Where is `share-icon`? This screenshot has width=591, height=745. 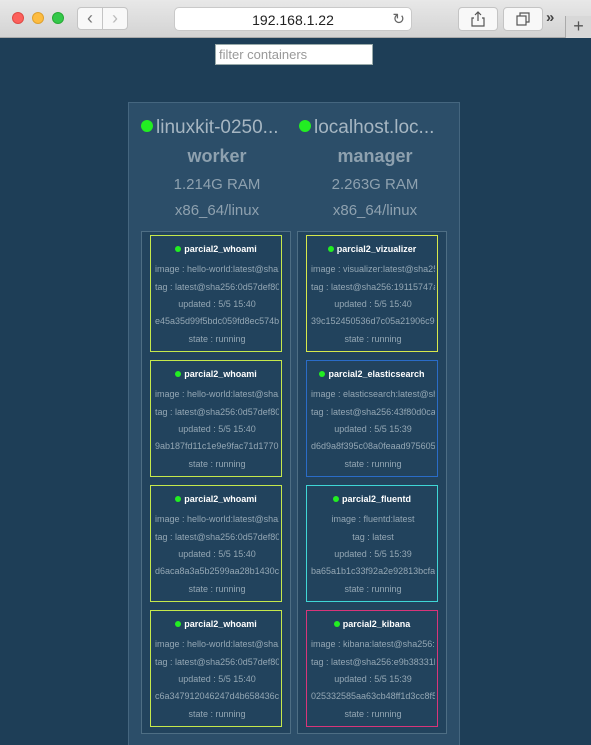 share-icon is located at coordinates (478, 19).